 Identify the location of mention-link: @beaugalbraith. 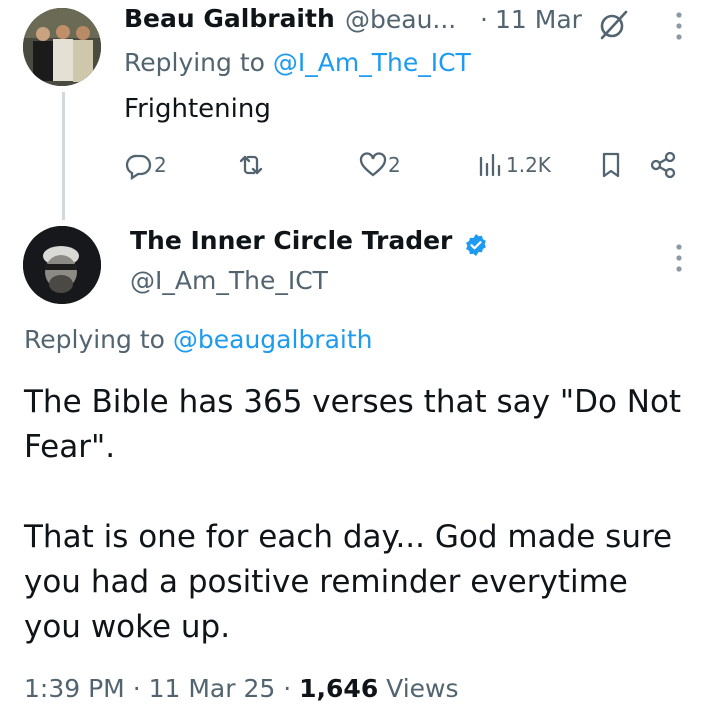
(273, 339).